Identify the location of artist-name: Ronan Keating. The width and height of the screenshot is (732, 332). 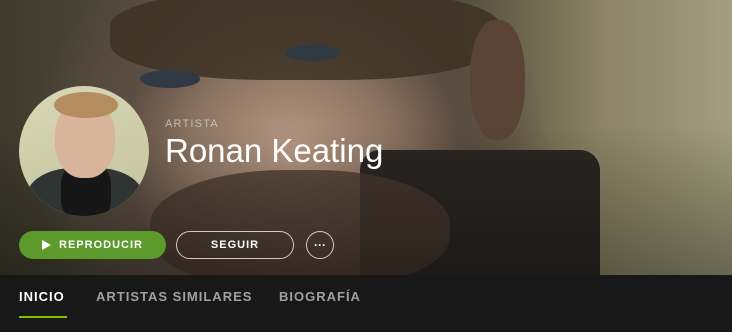
(274, 150).